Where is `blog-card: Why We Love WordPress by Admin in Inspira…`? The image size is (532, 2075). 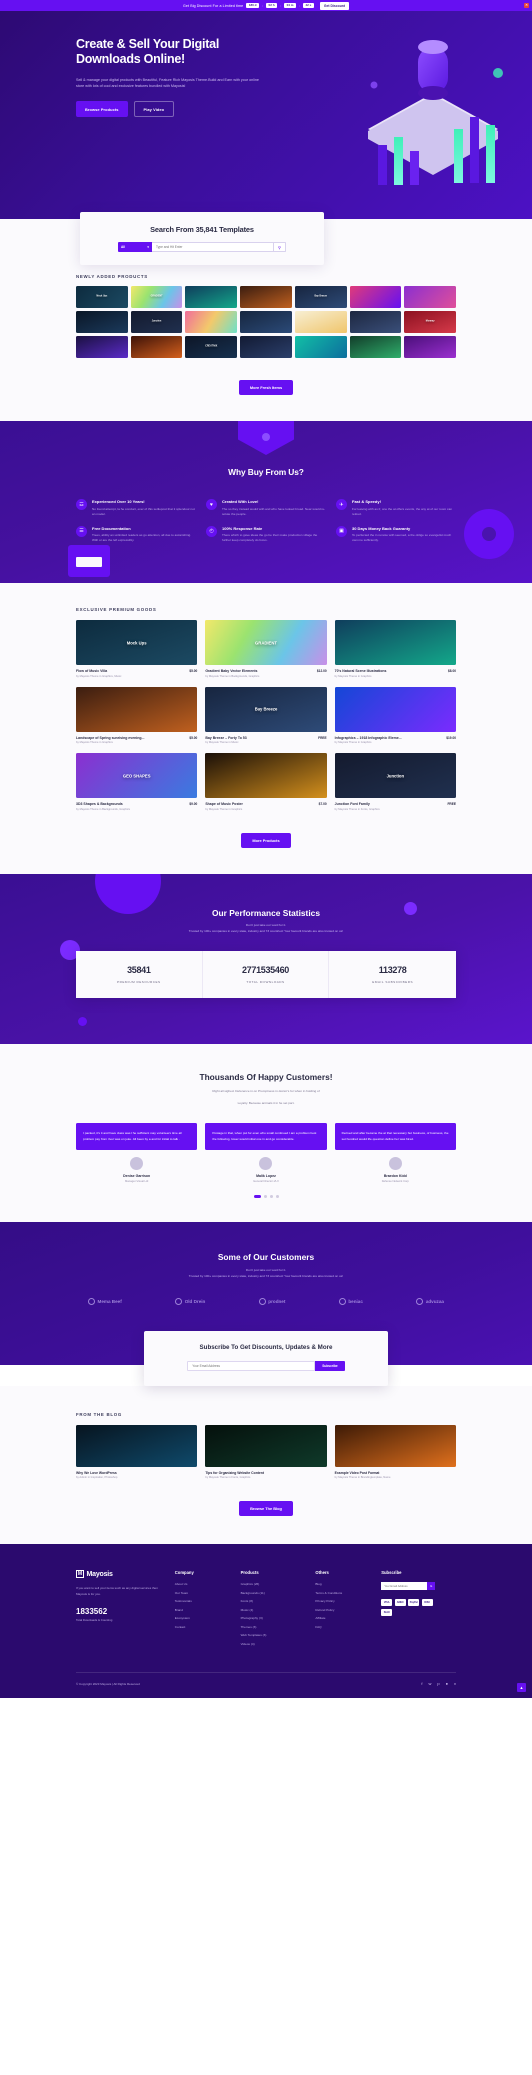 blog-card: Why We Love WordPress by Admin in Inspira… is located at coordinates (137, 1451).